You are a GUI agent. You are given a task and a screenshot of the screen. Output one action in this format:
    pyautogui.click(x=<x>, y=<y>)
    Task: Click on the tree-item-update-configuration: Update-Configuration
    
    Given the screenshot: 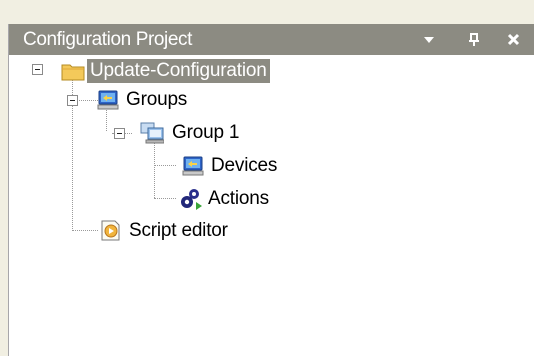 What is the action you would take?
    pyautogui.click(x=178, y=71)
    